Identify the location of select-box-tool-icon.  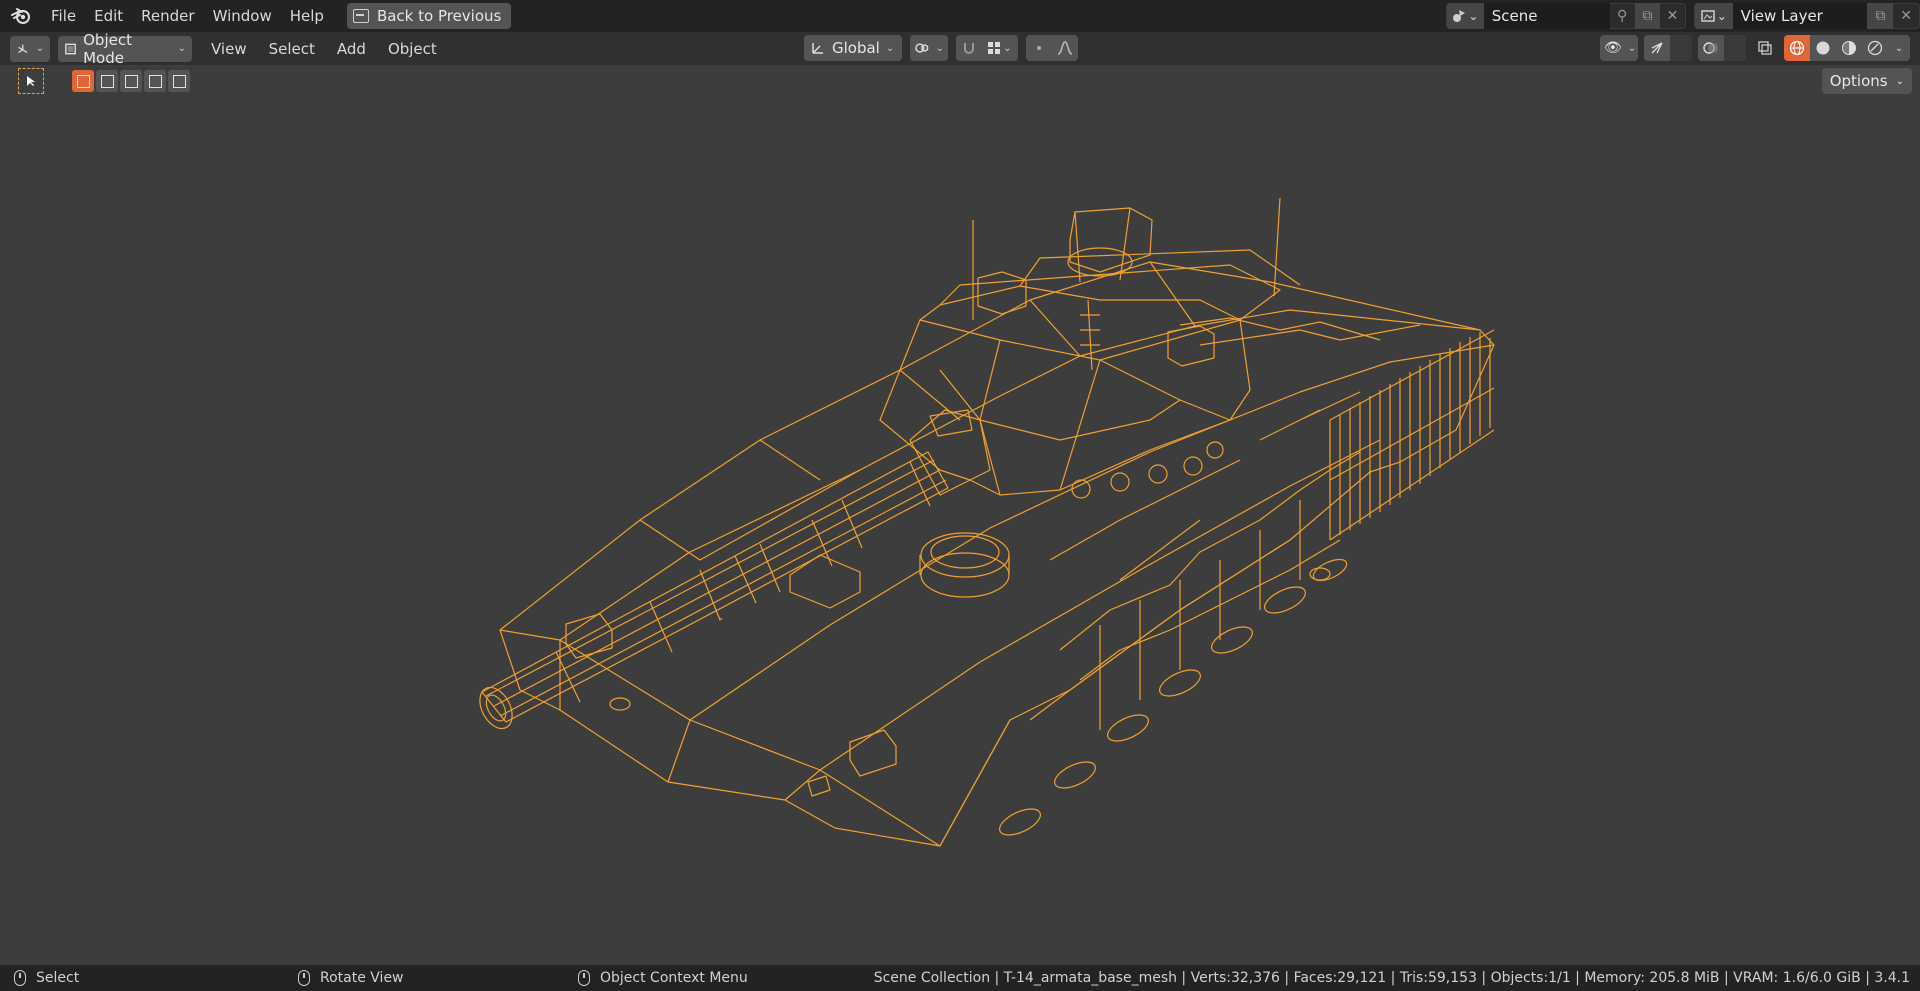
(31, 81).